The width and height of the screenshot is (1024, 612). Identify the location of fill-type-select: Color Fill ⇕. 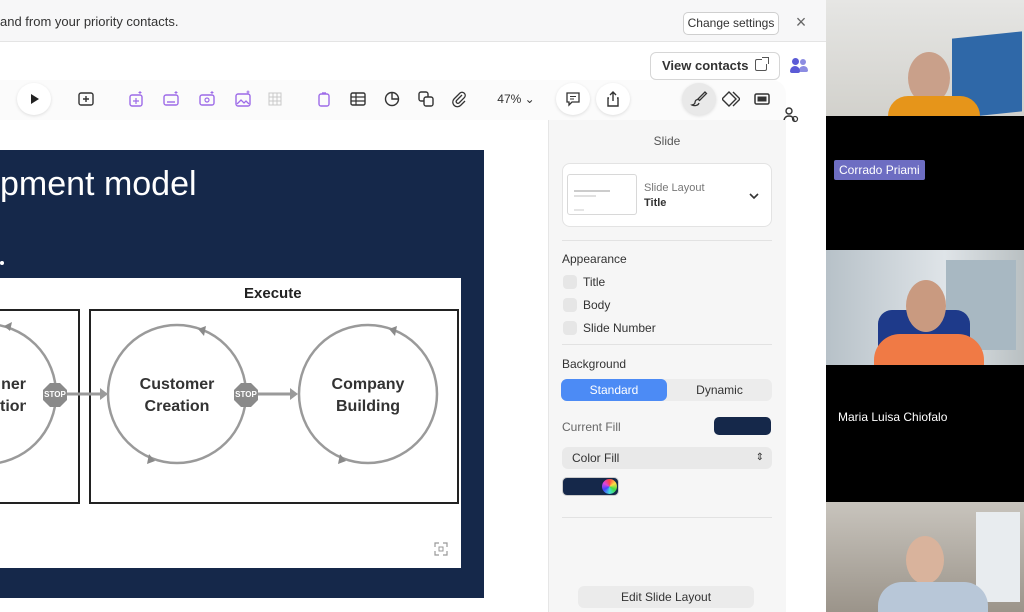
(667, 458).